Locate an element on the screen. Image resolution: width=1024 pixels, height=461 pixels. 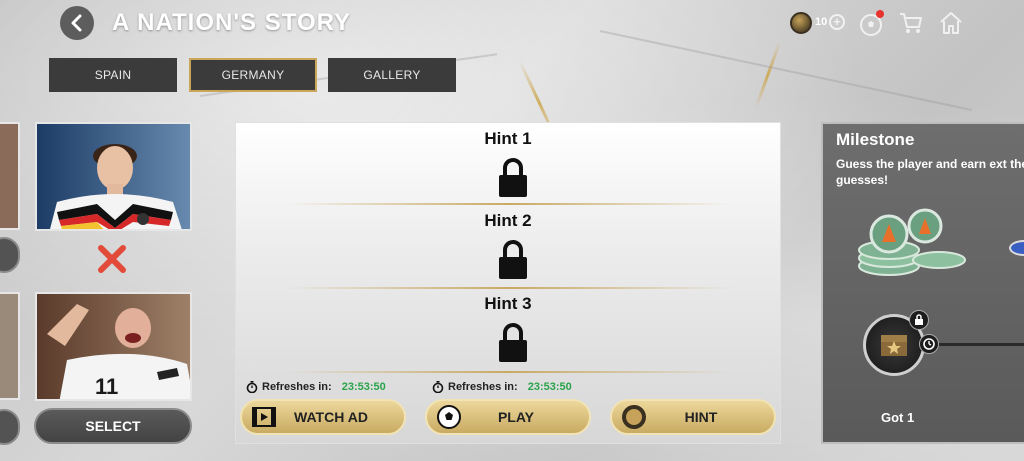
hint-label: HINT is located at coordinates (701, 417).